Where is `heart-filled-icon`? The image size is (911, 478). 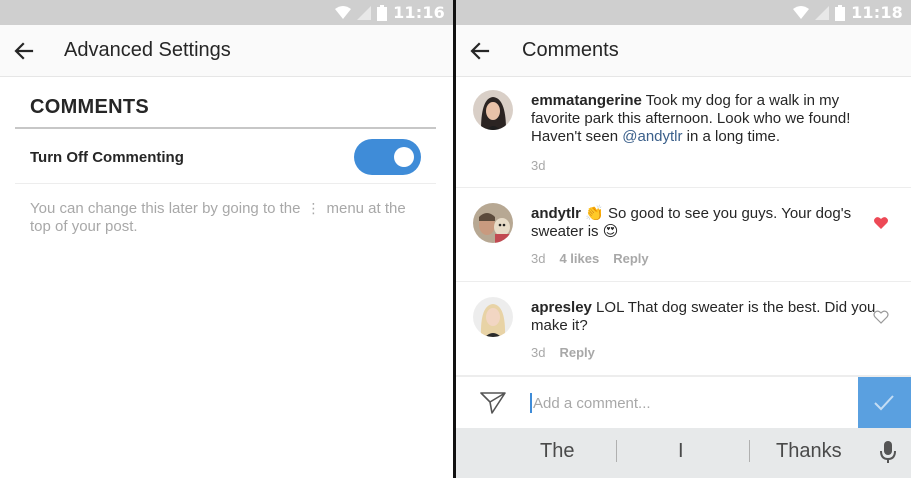 heart-filled-icon is located at coordinates (881, 223).